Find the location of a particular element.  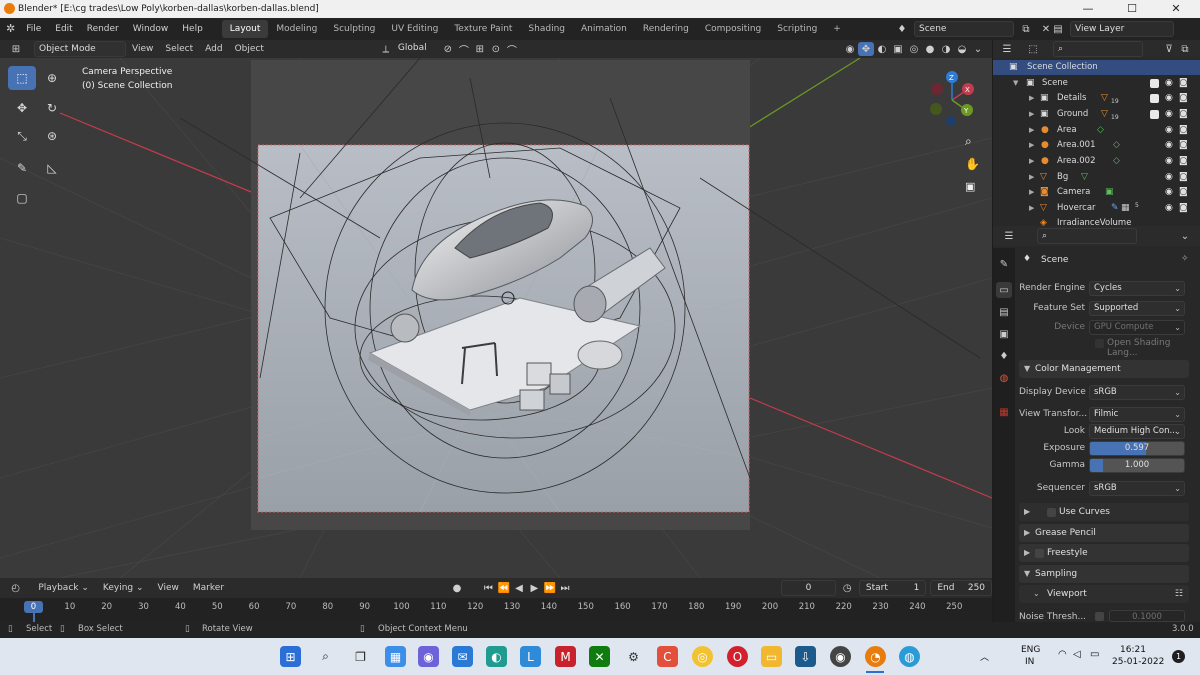

lync-icon: L is located at coordinates (530, 656).